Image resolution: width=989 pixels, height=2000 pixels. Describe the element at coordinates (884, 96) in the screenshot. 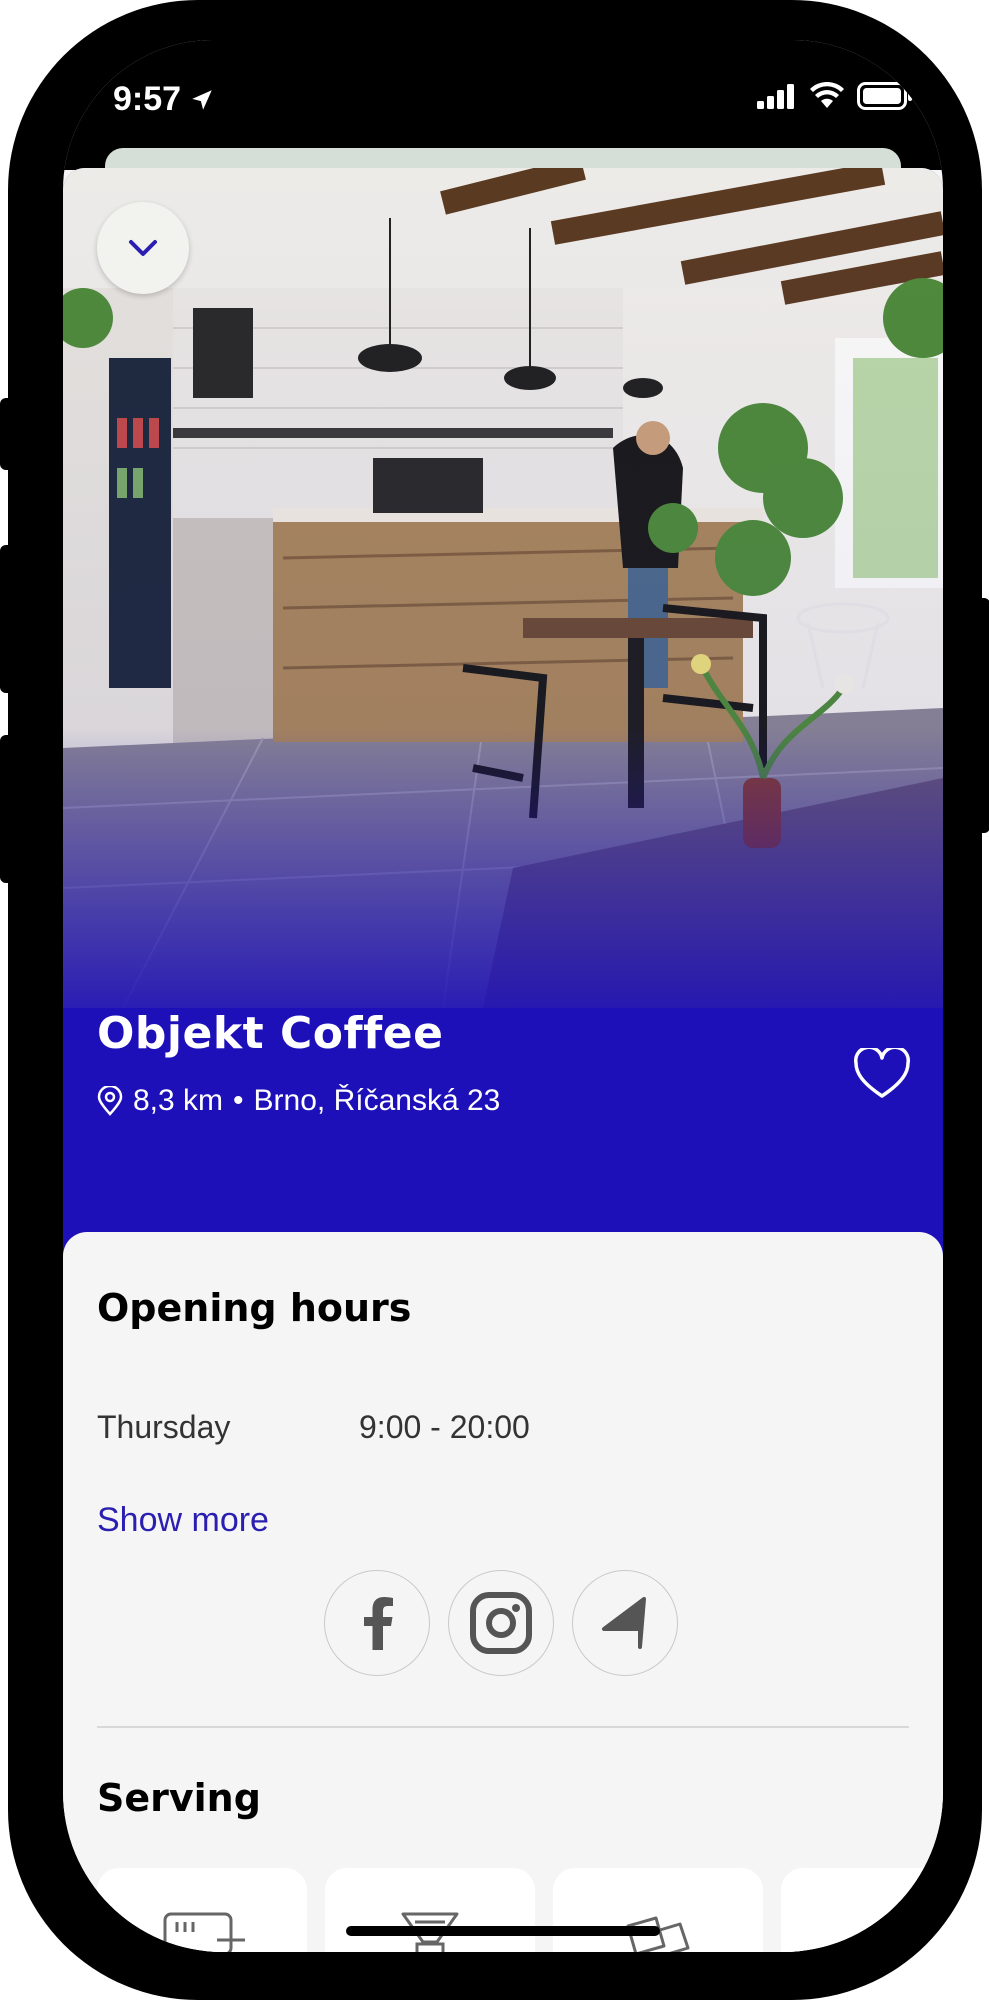

I see `battery-icon` at that location.